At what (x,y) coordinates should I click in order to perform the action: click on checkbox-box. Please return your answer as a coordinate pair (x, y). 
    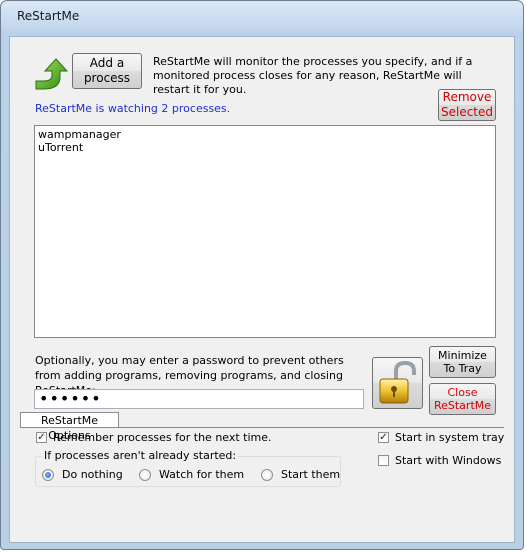
    Looking at the image, I should click on (383, 460).